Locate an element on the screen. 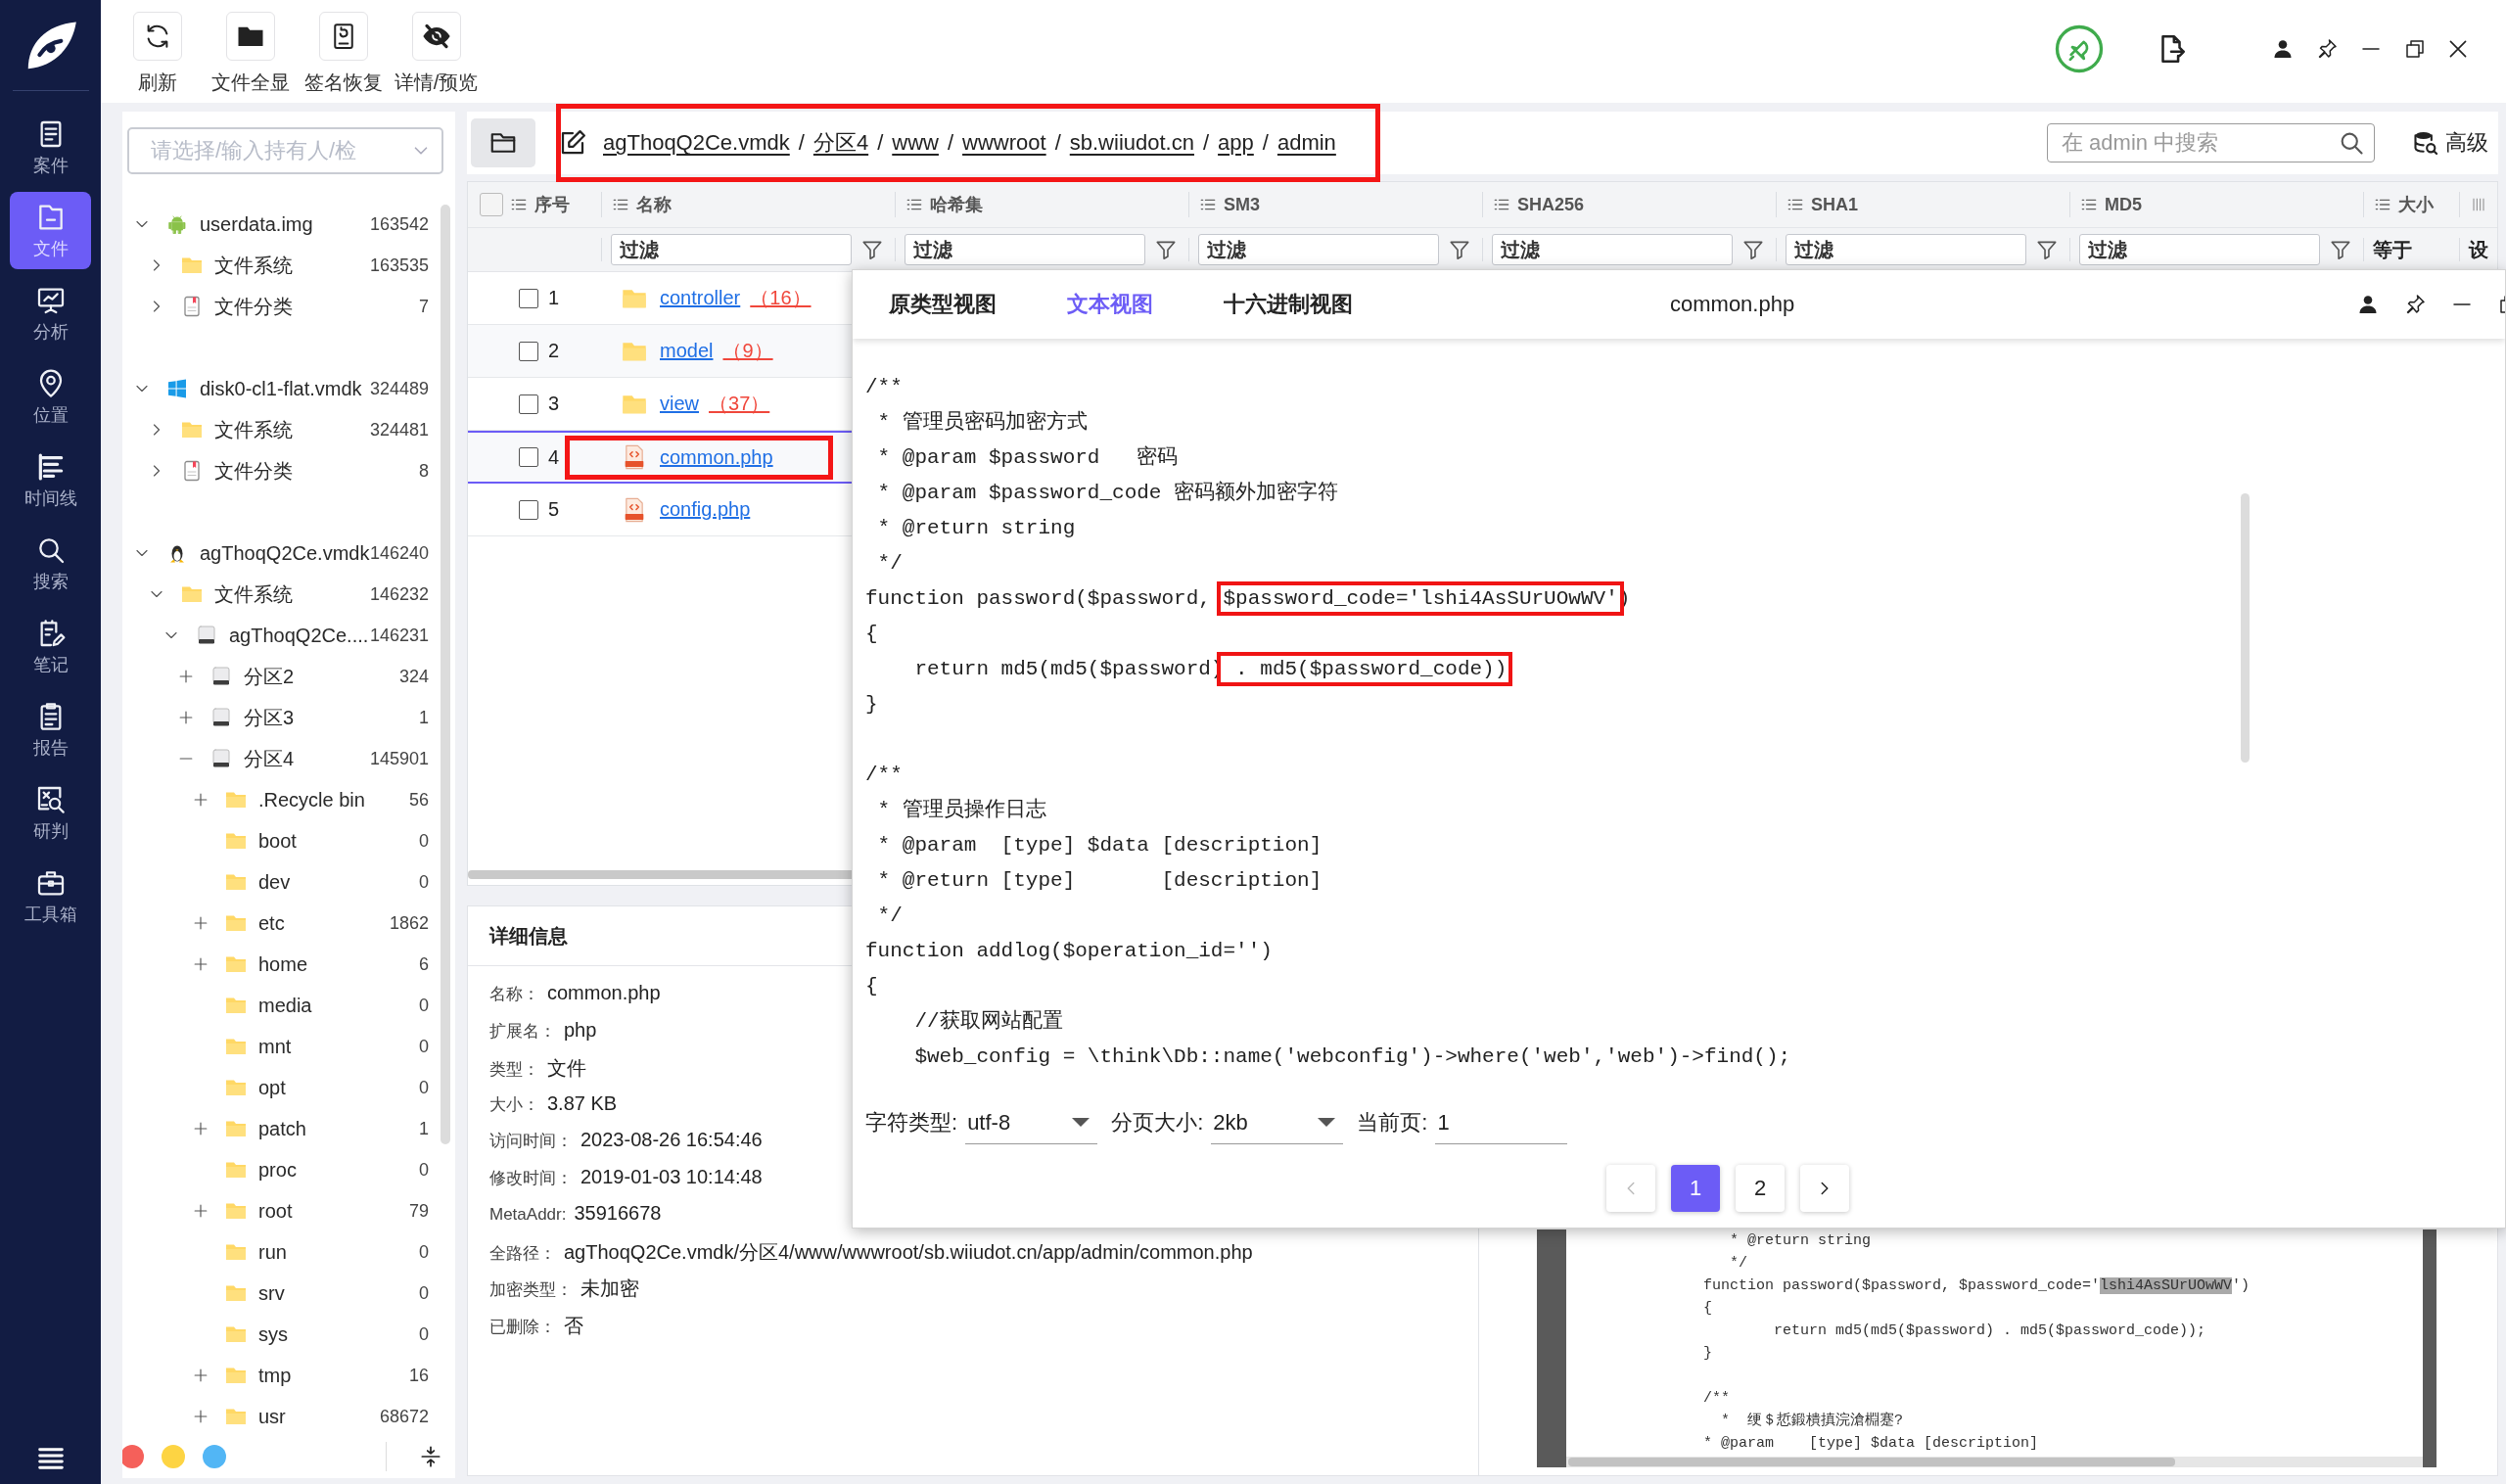 This screenshot has height=1484, width=2506. tree-item-label: opt is located at coordinates (338, 1087).